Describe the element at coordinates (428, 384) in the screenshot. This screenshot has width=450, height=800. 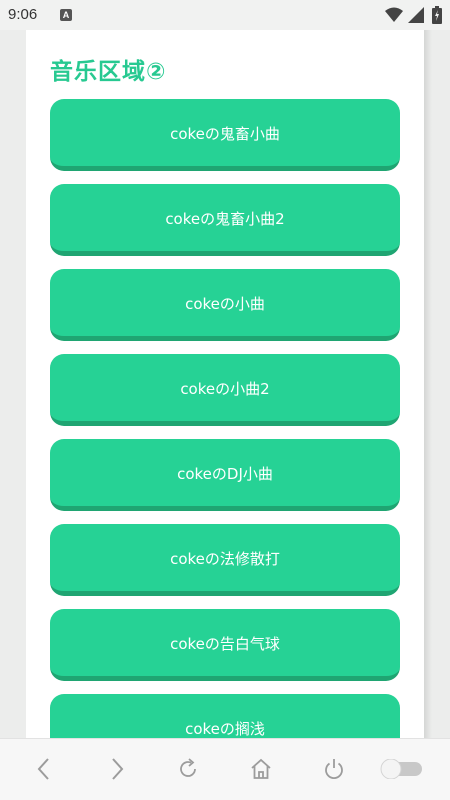
I see `card-shadow` at that location.